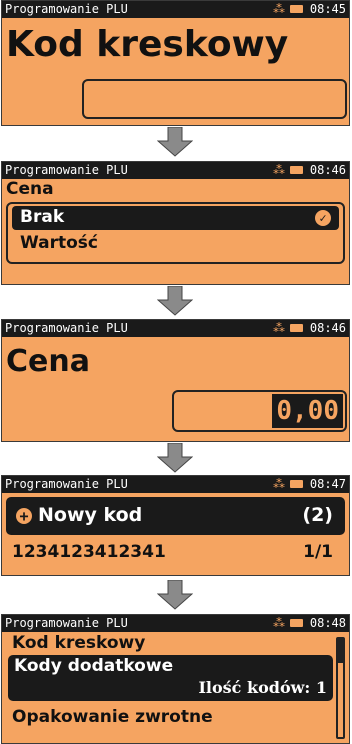 This screenshot has width=352, height=744. Describe the element at coordinates (327, 9) in the screenshot. I see `clock: 08:45` at that location.